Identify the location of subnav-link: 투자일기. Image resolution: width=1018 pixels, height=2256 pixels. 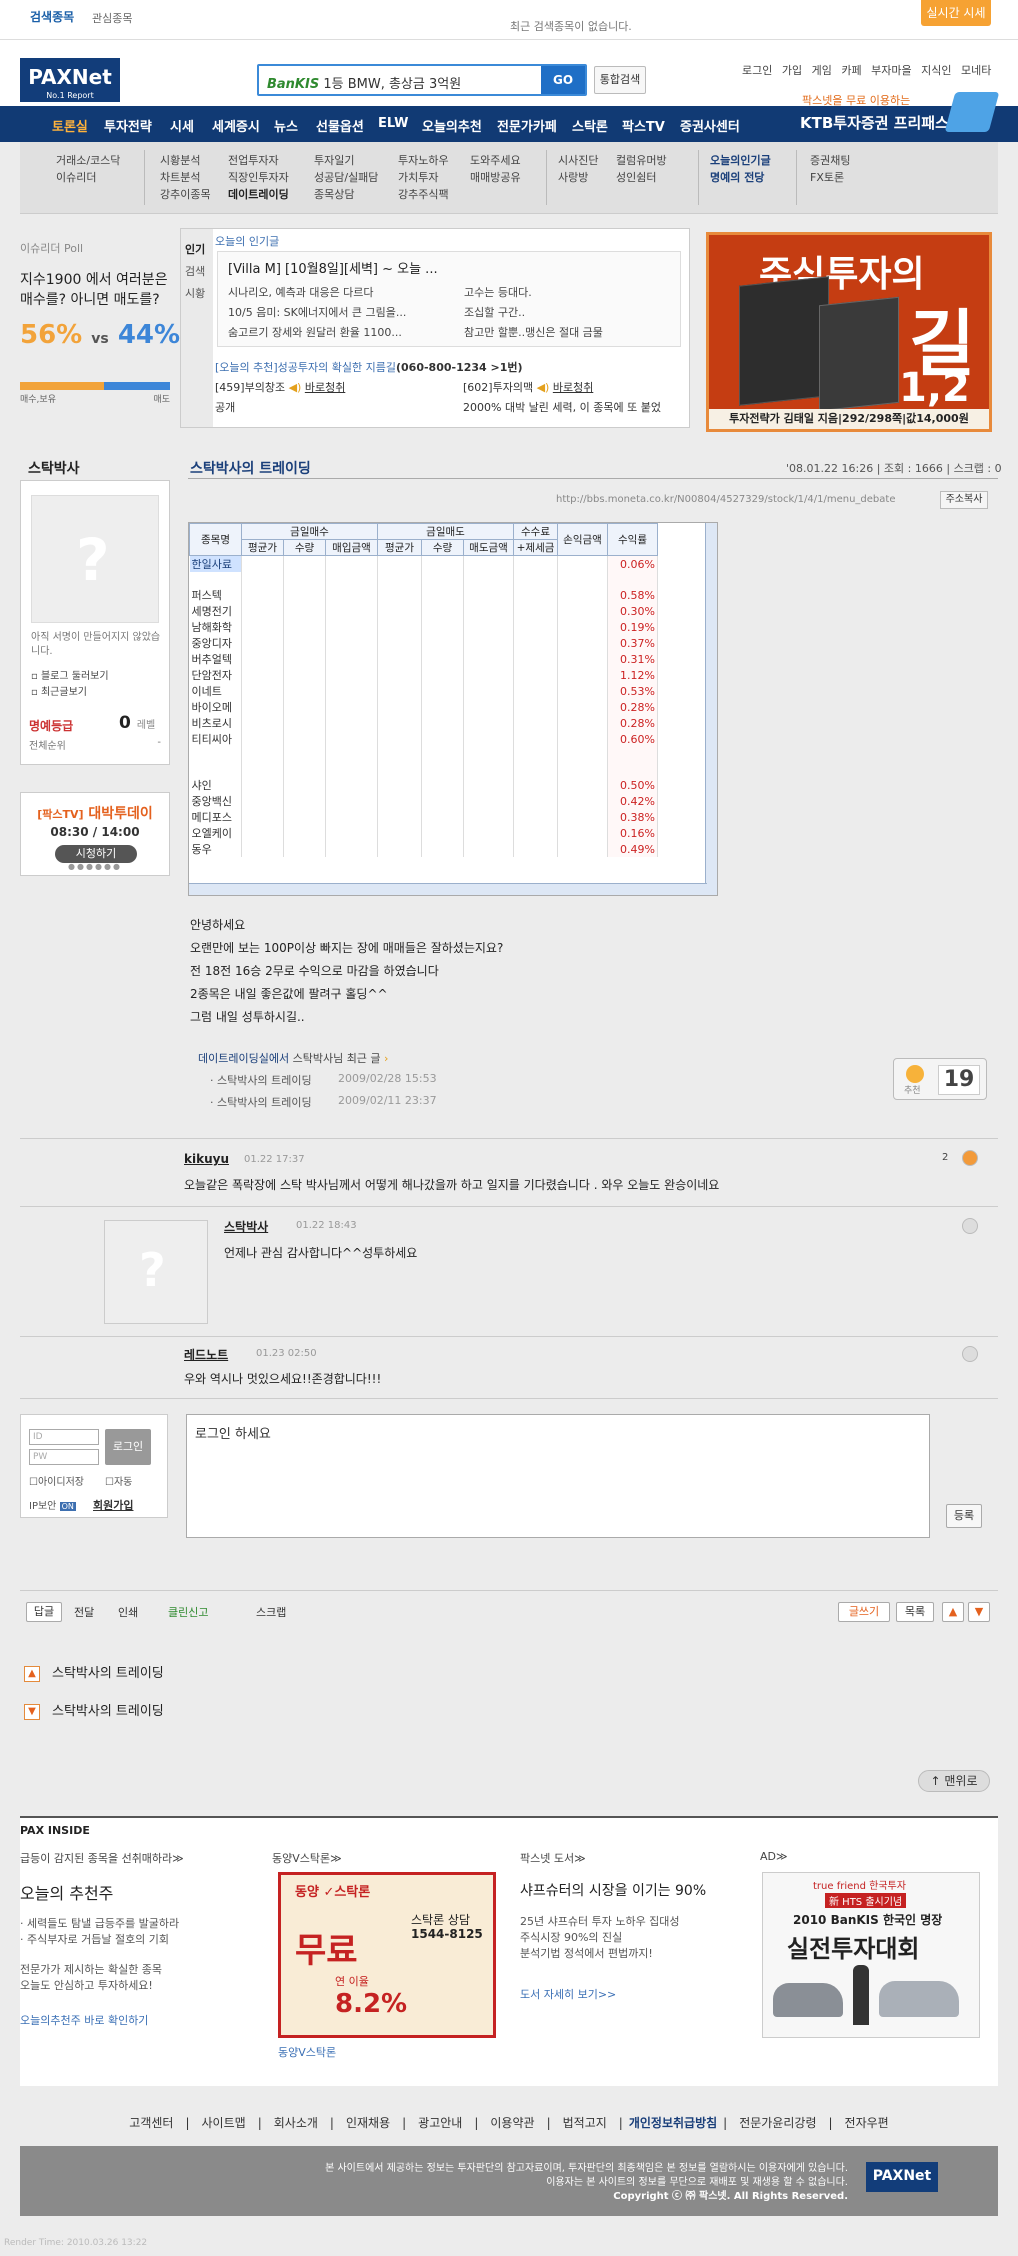
(346, 160).